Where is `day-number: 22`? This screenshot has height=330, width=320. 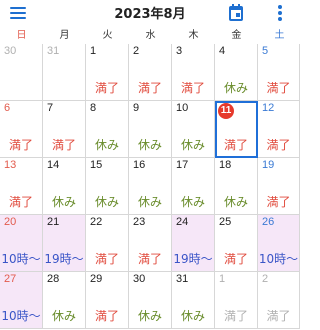 day-number: 22 is located at coordinates (96, 222).